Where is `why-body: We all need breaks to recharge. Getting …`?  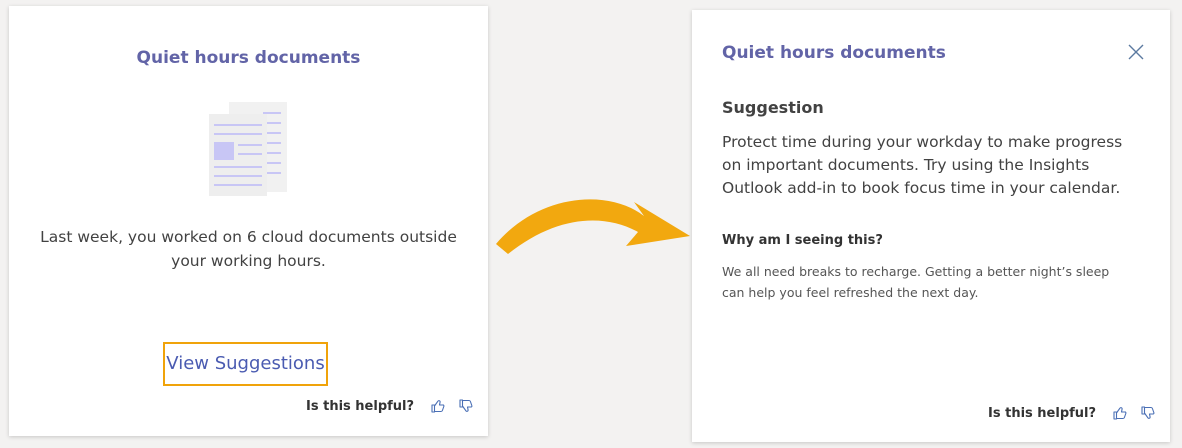 why-body: We all need breaks to recharge. Getting … is located at coordinates (916, 282).